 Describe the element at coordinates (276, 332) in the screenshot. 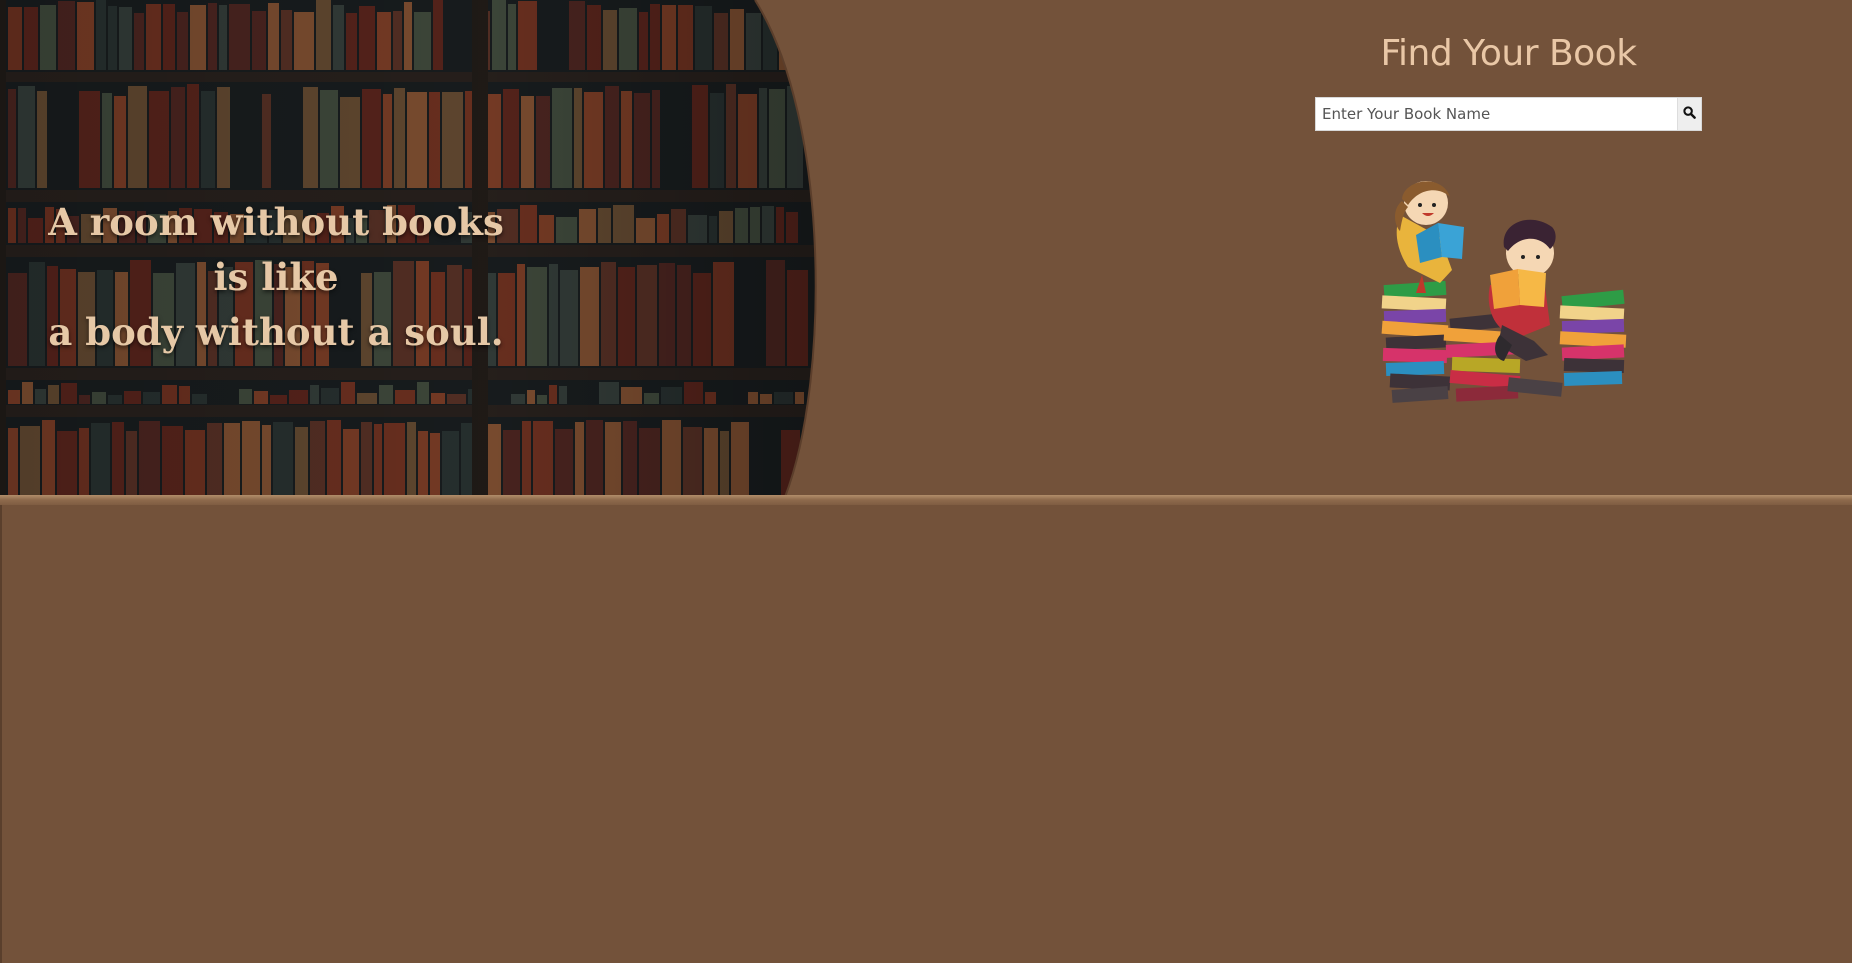

I see `quote-line-2: a body without a soul.` at that location.